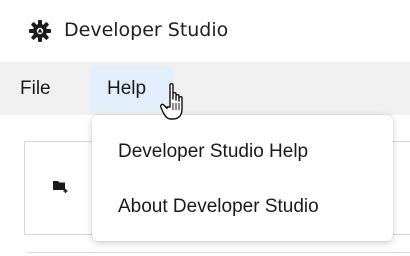 The image size is (410, 256). I want to click on gear-app-icon, so click(40, 31).